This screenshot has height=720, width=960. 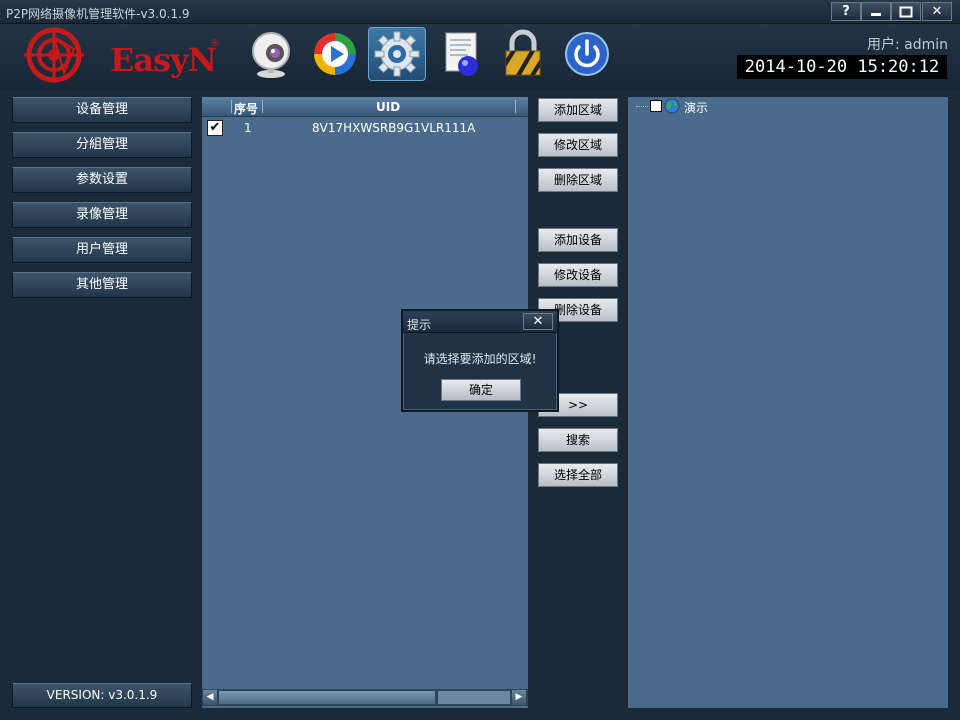 What do you see at coordinates (102, 180) in the screenshot?
I see `nav-parameter-settings: 参数设置` at bounding box center [102, 180].